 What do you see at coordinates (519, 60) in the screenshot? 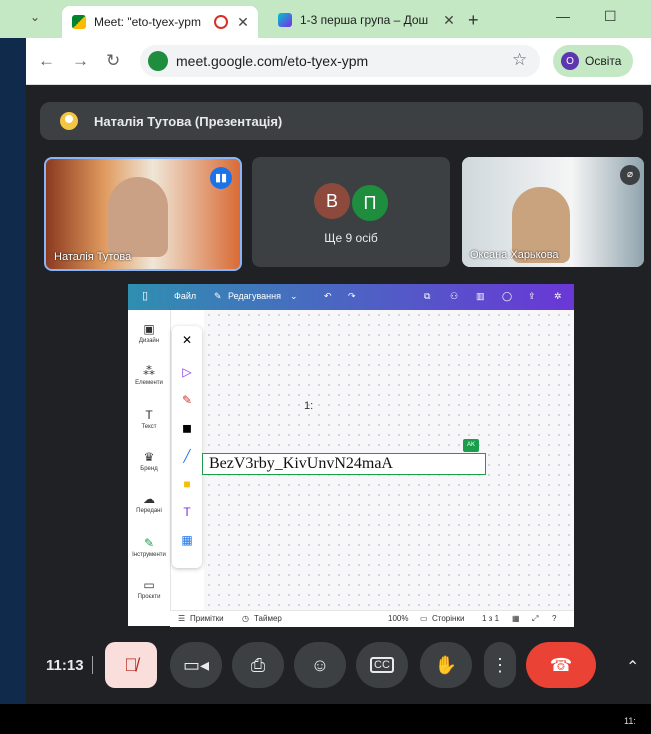
I see `bookmark-star-icon: ☆` at bounding box center [519, 60].